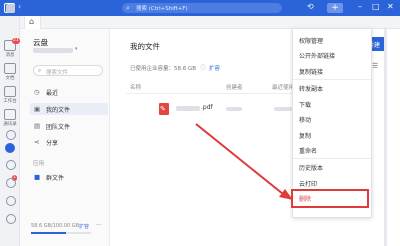 The height and width of the screenshot is (246, 400). I want to click on arrow-shaft, so click(239, 159).